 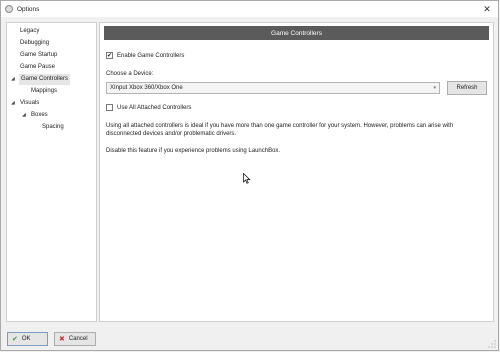 I want to click on tree-item-label: Boxes, so click(x=39, y=115).